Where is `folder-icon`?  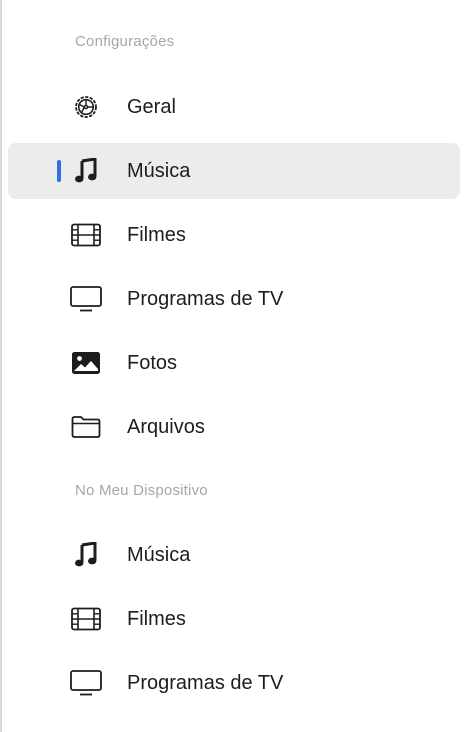 folder-icon is located at coordinates (86, 427).